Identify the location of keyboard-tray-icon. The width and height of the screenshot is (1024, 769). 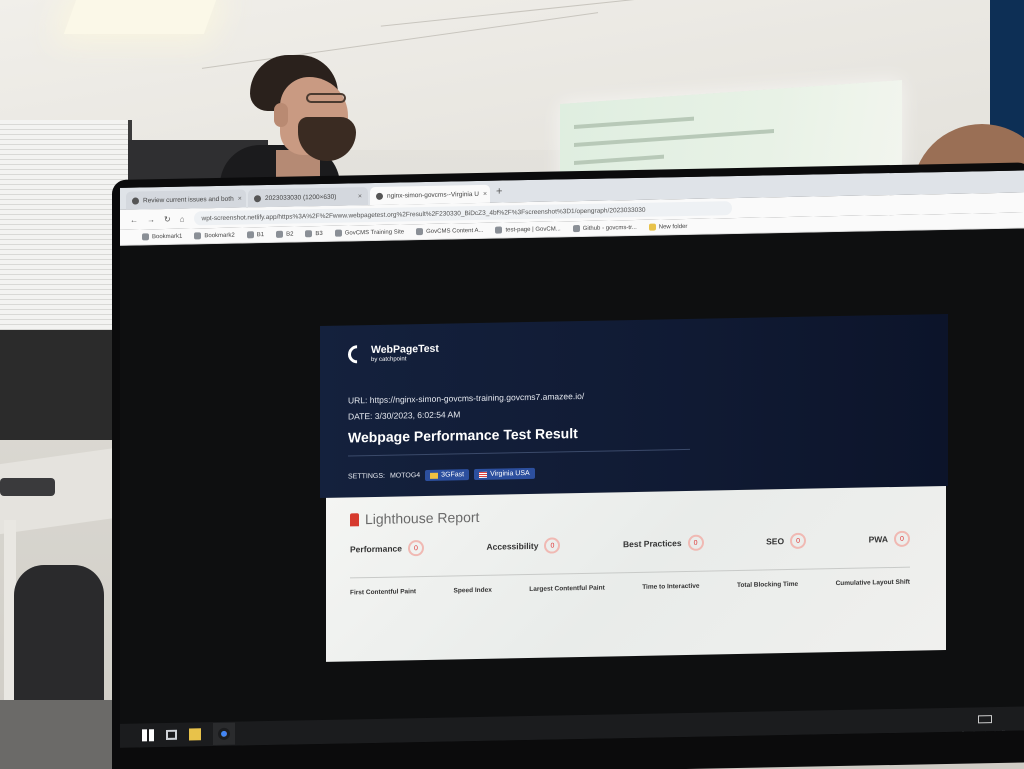
(985, 719).